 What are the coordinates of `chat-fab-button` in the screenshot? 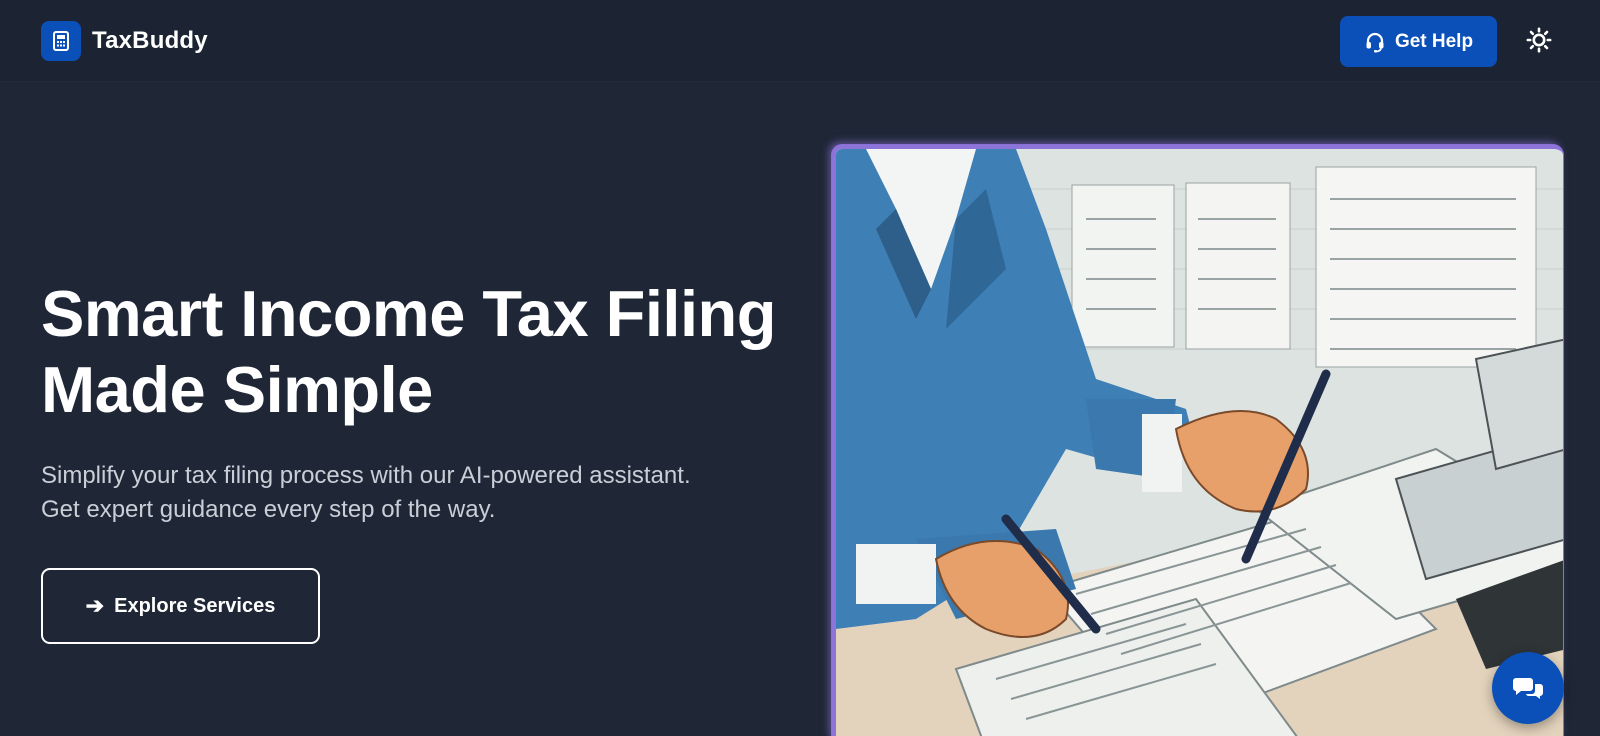 It's located at (1528, 688).